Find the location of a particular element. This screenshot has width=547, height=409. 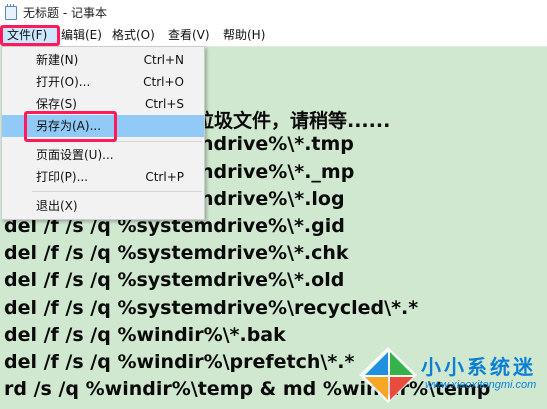

menu-item-label: 新建(N) is located at coordinates (57, 60).